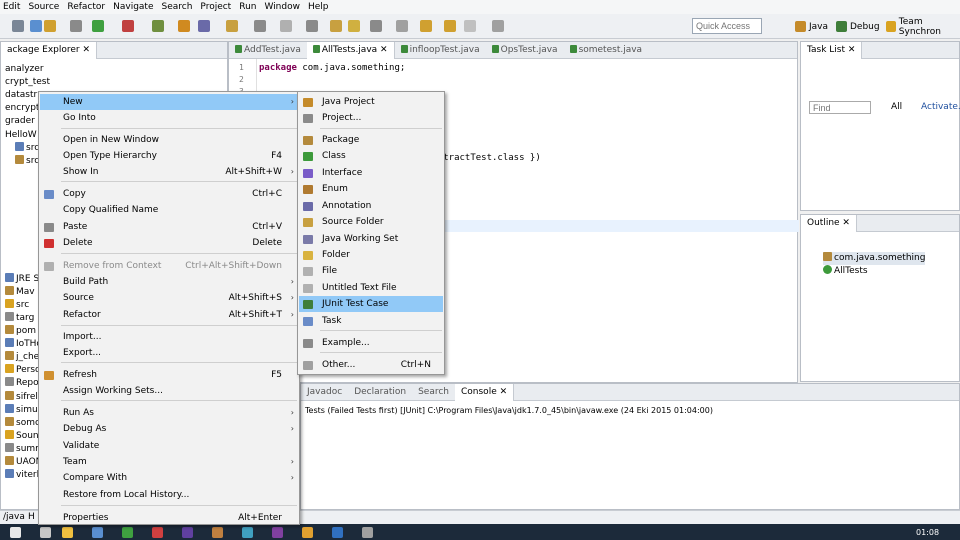  What do you see at coordinates (169, 375) in the screenshot?
I see `context-menu-item: Refresh F5` at bounding box center [169, 375].